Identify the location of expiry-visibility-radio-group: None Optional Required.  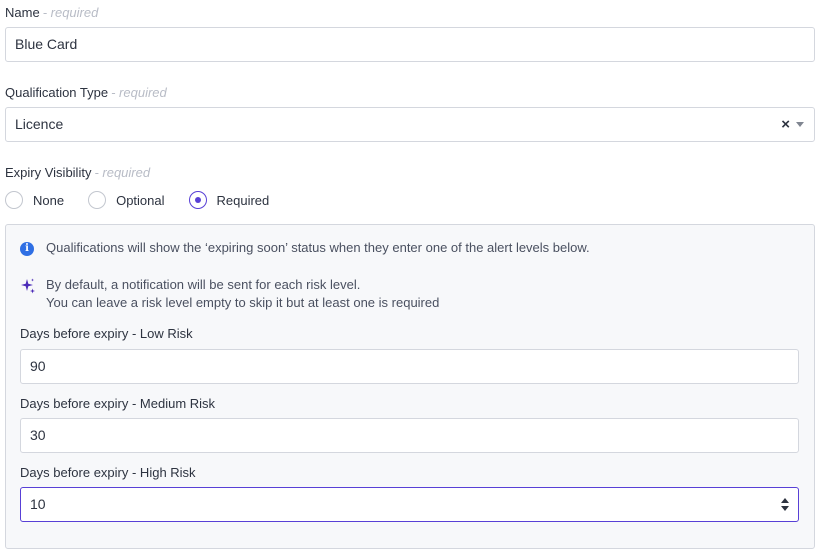
(149, 200).